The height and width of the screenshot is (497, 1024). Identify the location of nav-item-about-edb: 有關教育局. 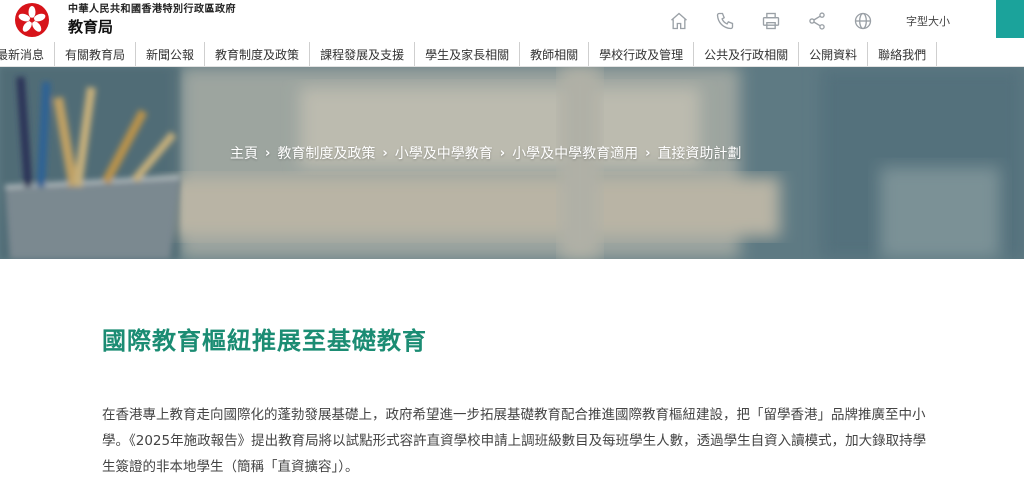
(96, 54).